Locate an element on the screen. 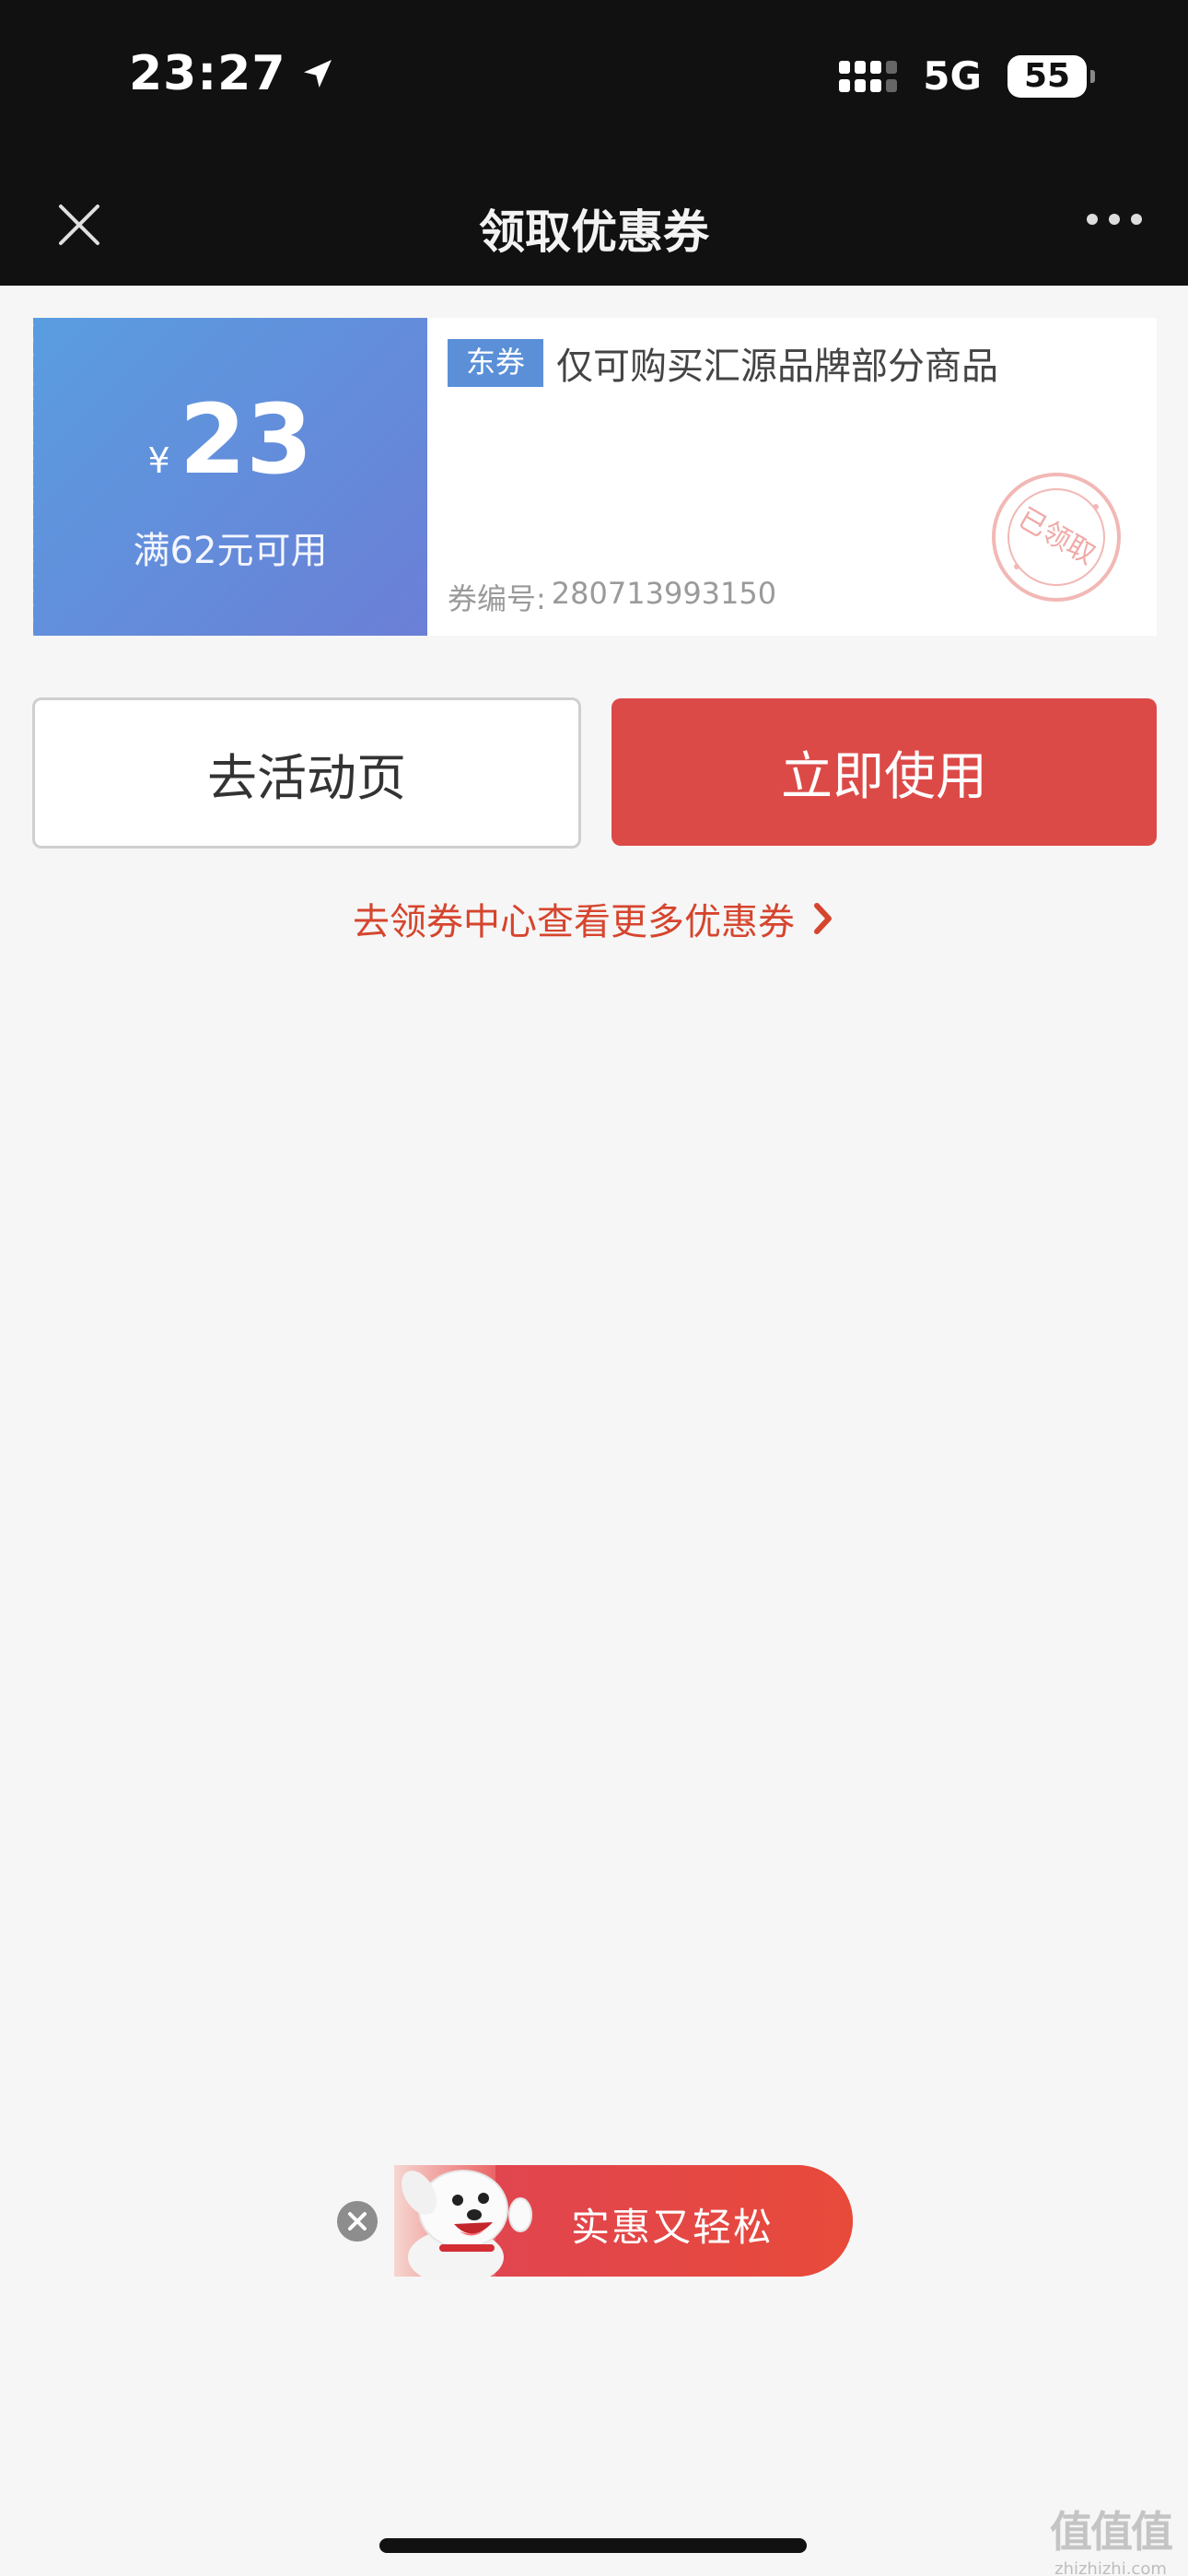  watermark: 值值值 zhizhizhi.com is located at coordinates (1111, 2537).